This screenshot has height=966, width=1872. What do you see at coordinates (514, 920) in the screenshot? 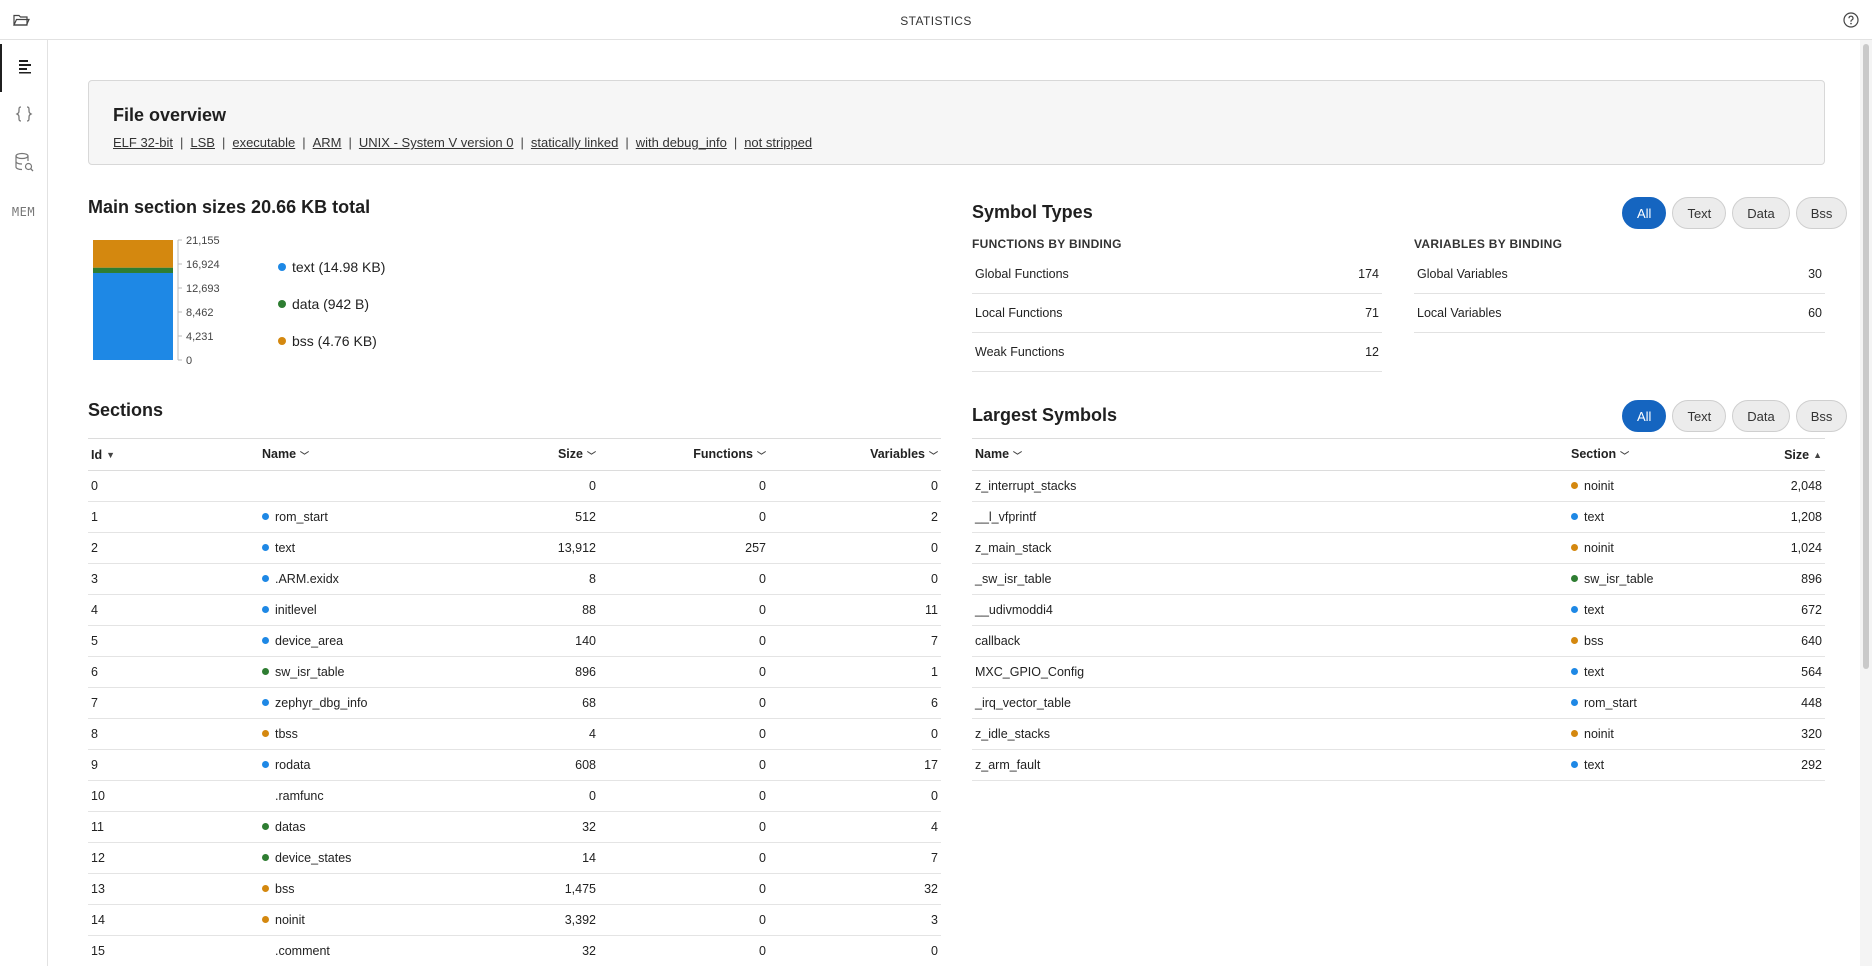
I see `table-row: 14 noinit 3,392 0 3` at bounding box center [514, 920].